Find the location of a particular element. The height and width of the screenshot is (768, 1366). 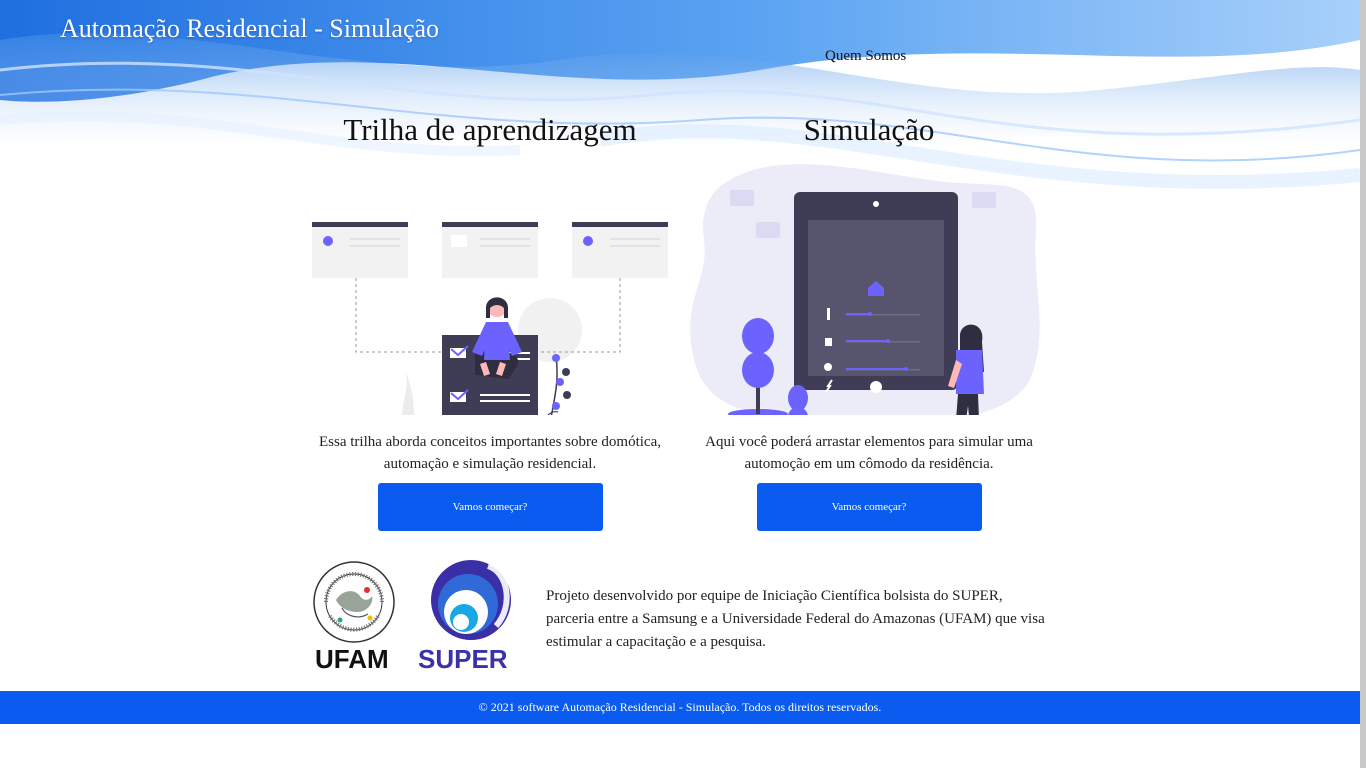

start-simulation-button: Vamos começar? is located at coordinates (869, 507).